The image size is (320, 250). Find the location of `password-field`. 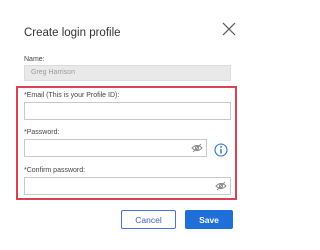

password-field is located at coordinates (115, 148).